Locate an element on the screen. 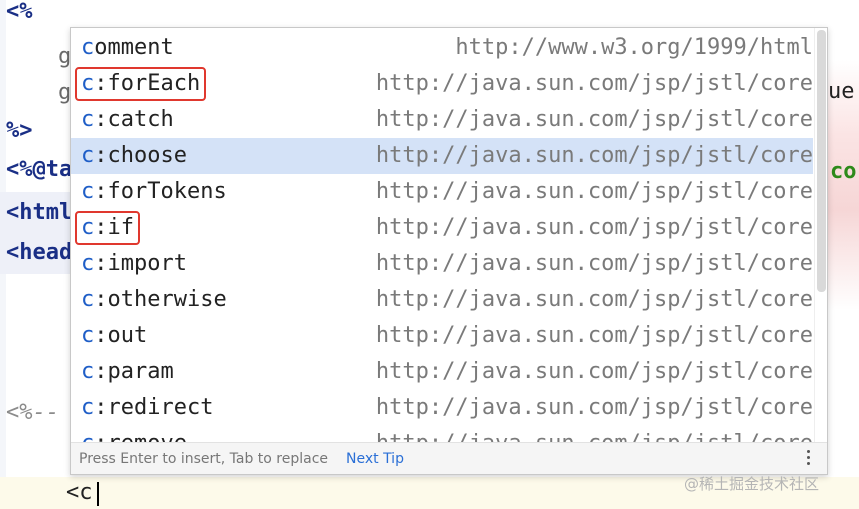 Image resolution: width=859 pixels, height=509 pixels. completion-item-name: c:catch is located at coordinates (127, 120).